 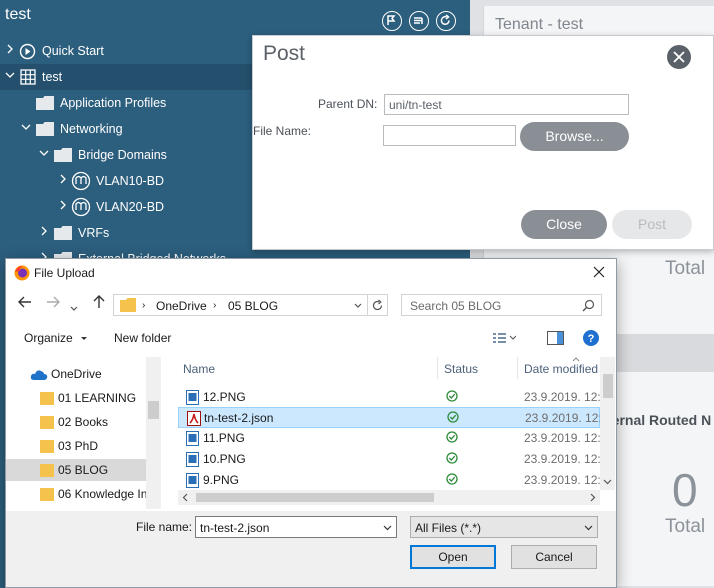 I want to click on post-dialog-title: Post, so click(x=284, y=53).